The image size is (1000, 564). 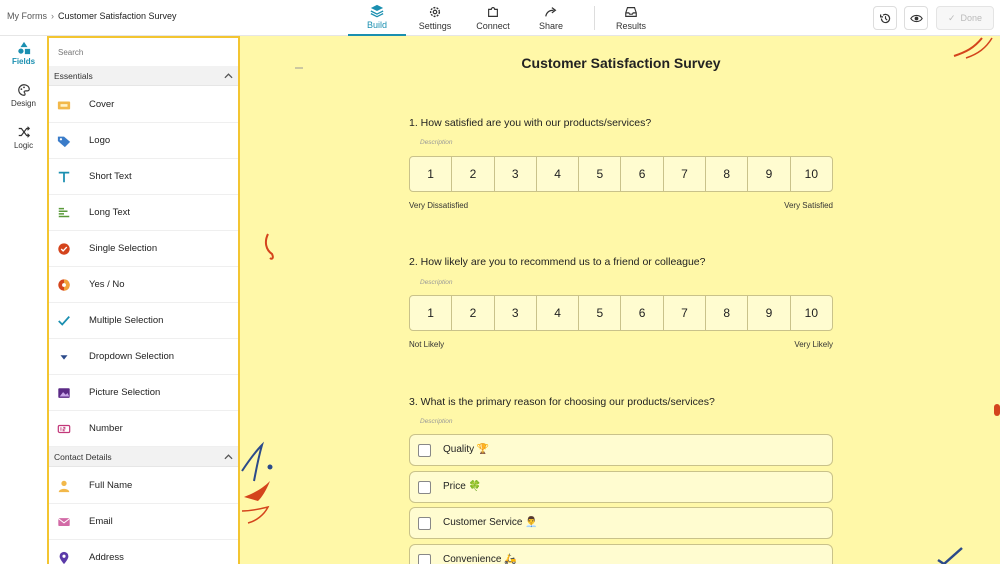 I want to click on section-header-contact-details: Contact Details, so click(x=143, y=457).